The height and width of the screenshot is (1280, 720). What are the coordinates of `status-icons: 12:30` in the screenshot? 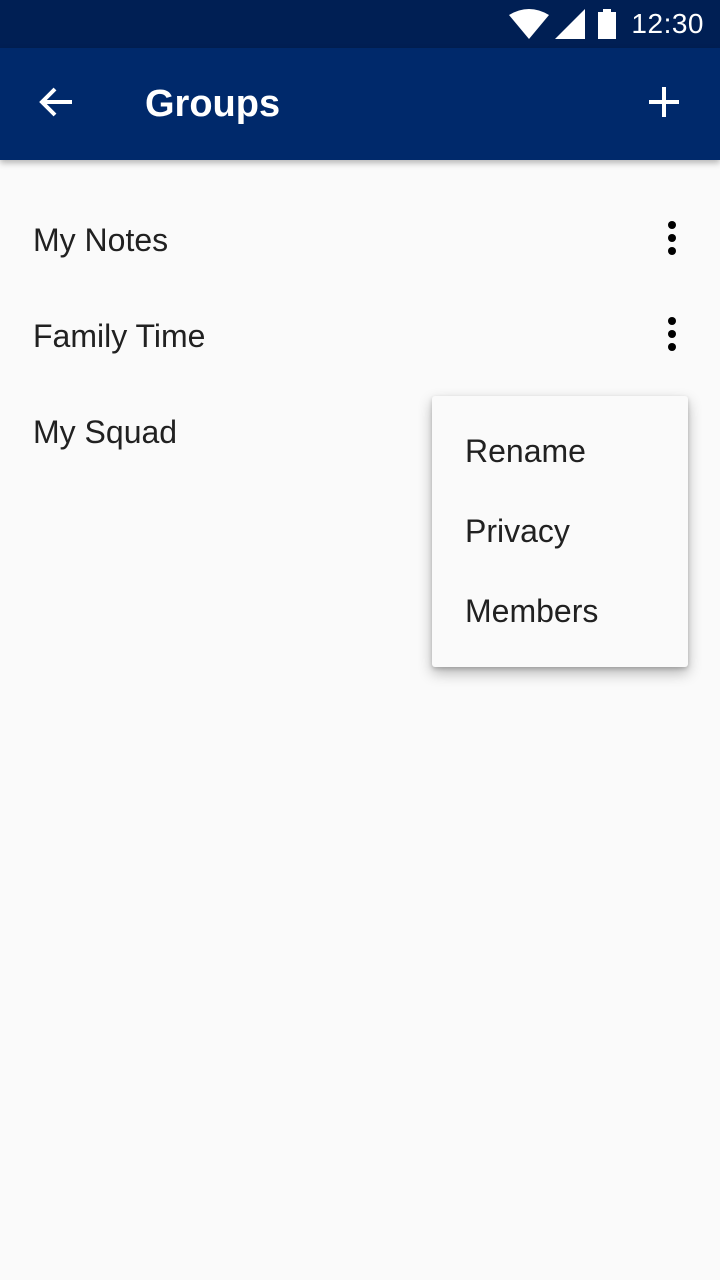 It's located at (606, 24).